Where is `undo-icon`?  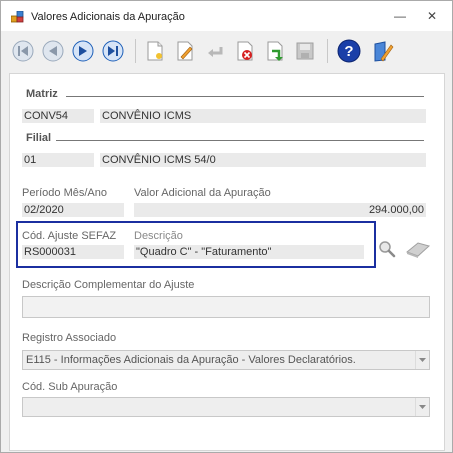 undo-icon is located at coordinates (215, 52).